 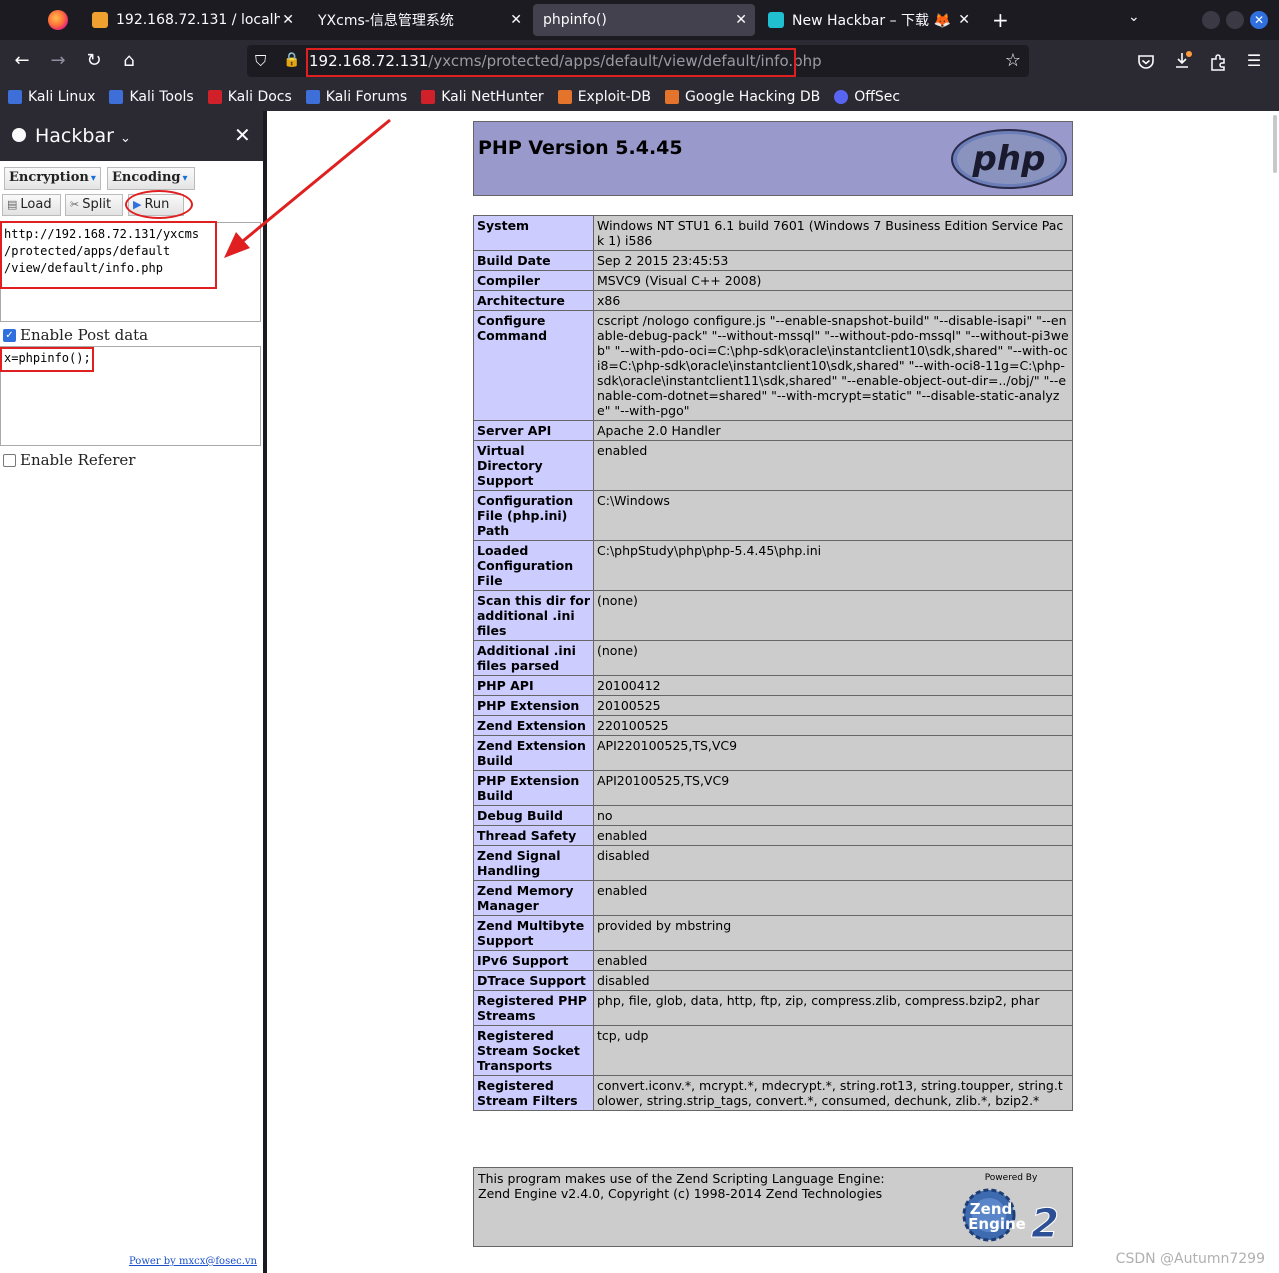 What do you see at coordinates (130, 396) in the screenshot?
I see `post-data-textarea: x=phpinfo();` at bounding box center [130, 396].